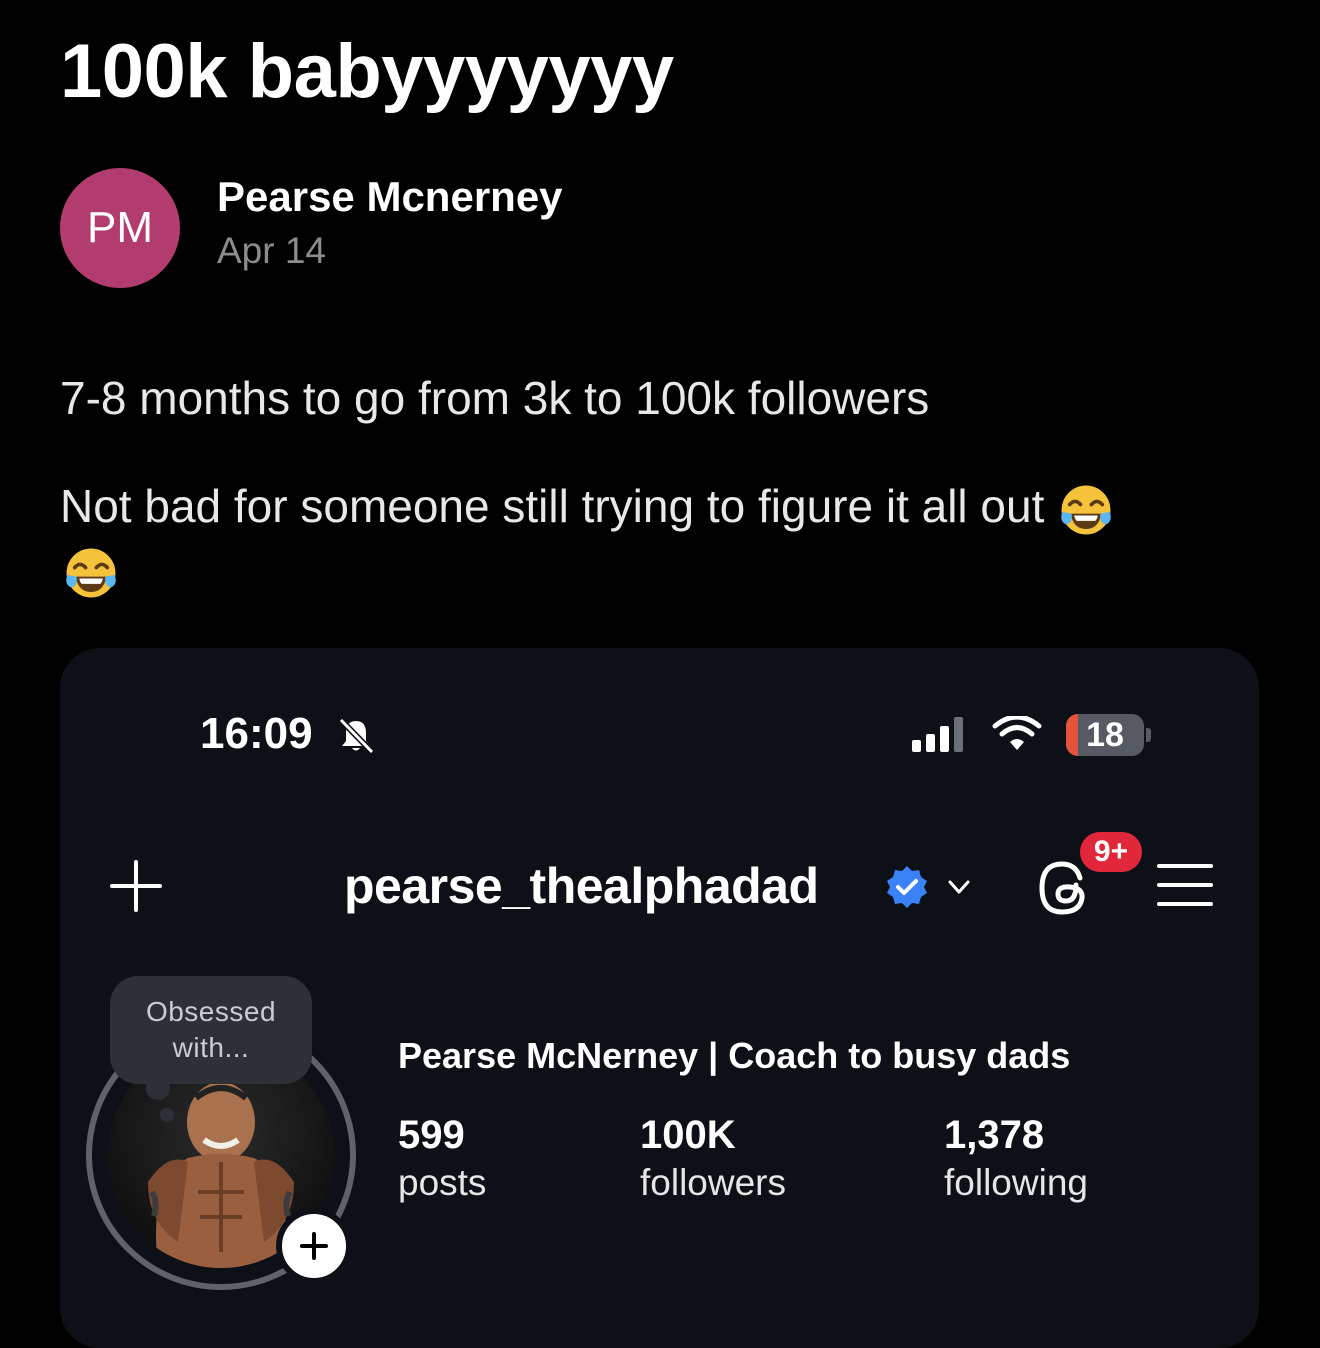 The image size is (1320, 1348). I want to click on verified-badge-icon, so click(907, 887).